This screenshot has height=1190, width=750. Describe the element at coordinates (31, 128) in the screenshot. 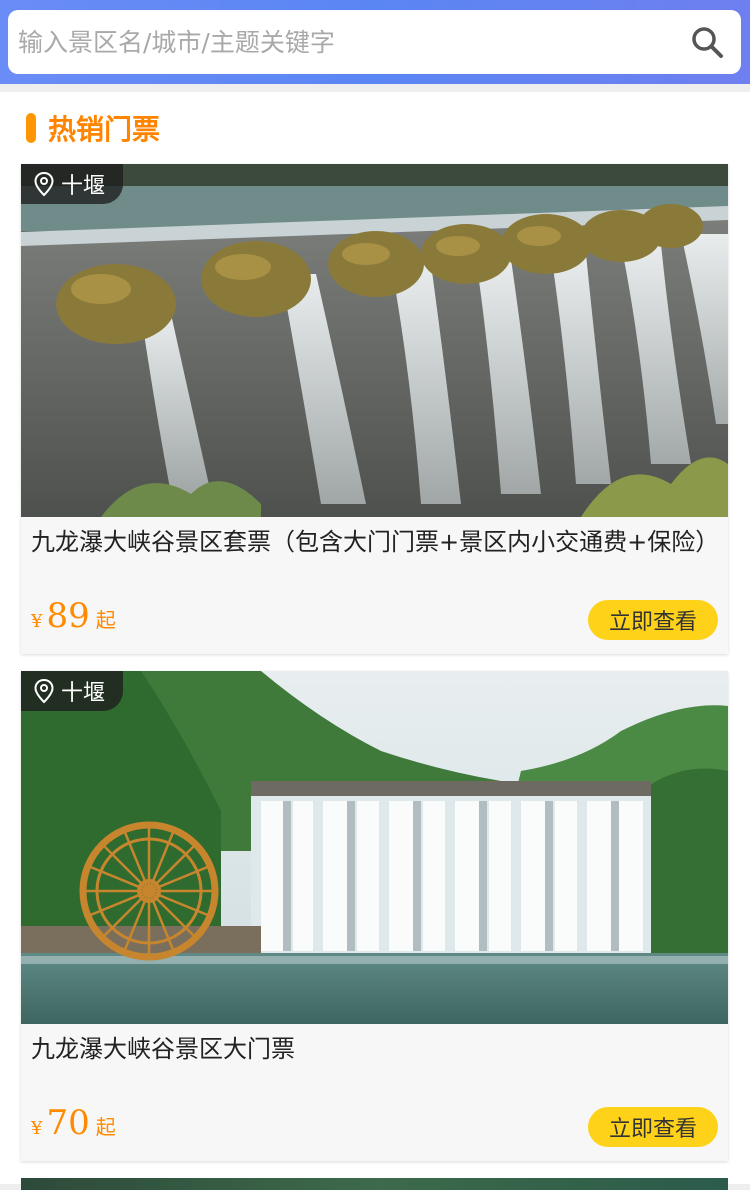

I see `section-accent-bar` at that location.